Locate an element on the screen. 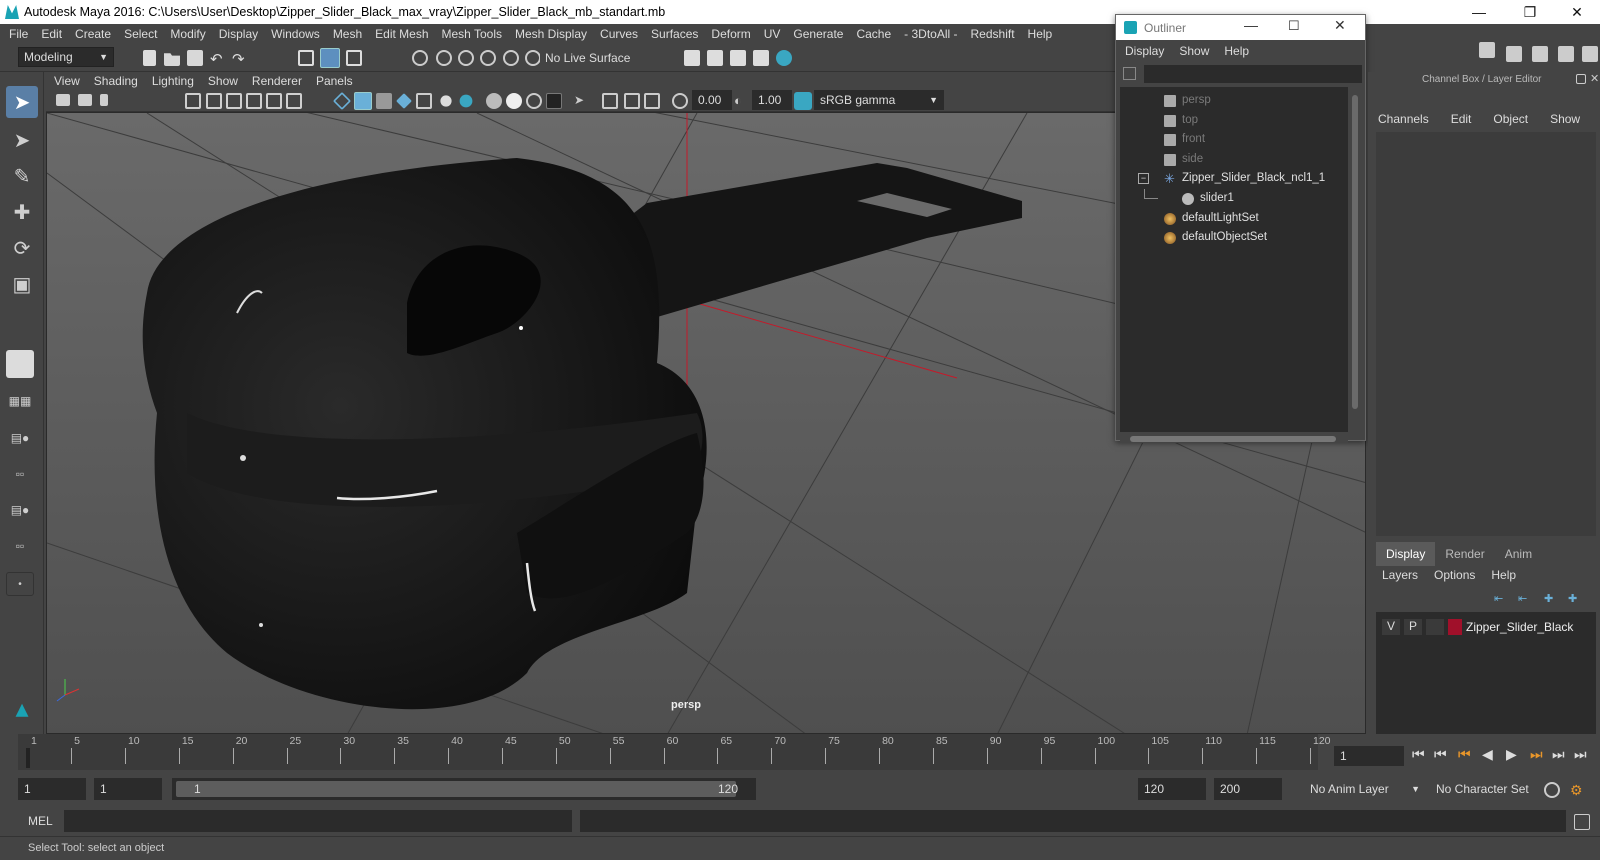 The width and height of the screenshot is (1600, 860). resolution-gate-icon is located at coordinates (234, 101).